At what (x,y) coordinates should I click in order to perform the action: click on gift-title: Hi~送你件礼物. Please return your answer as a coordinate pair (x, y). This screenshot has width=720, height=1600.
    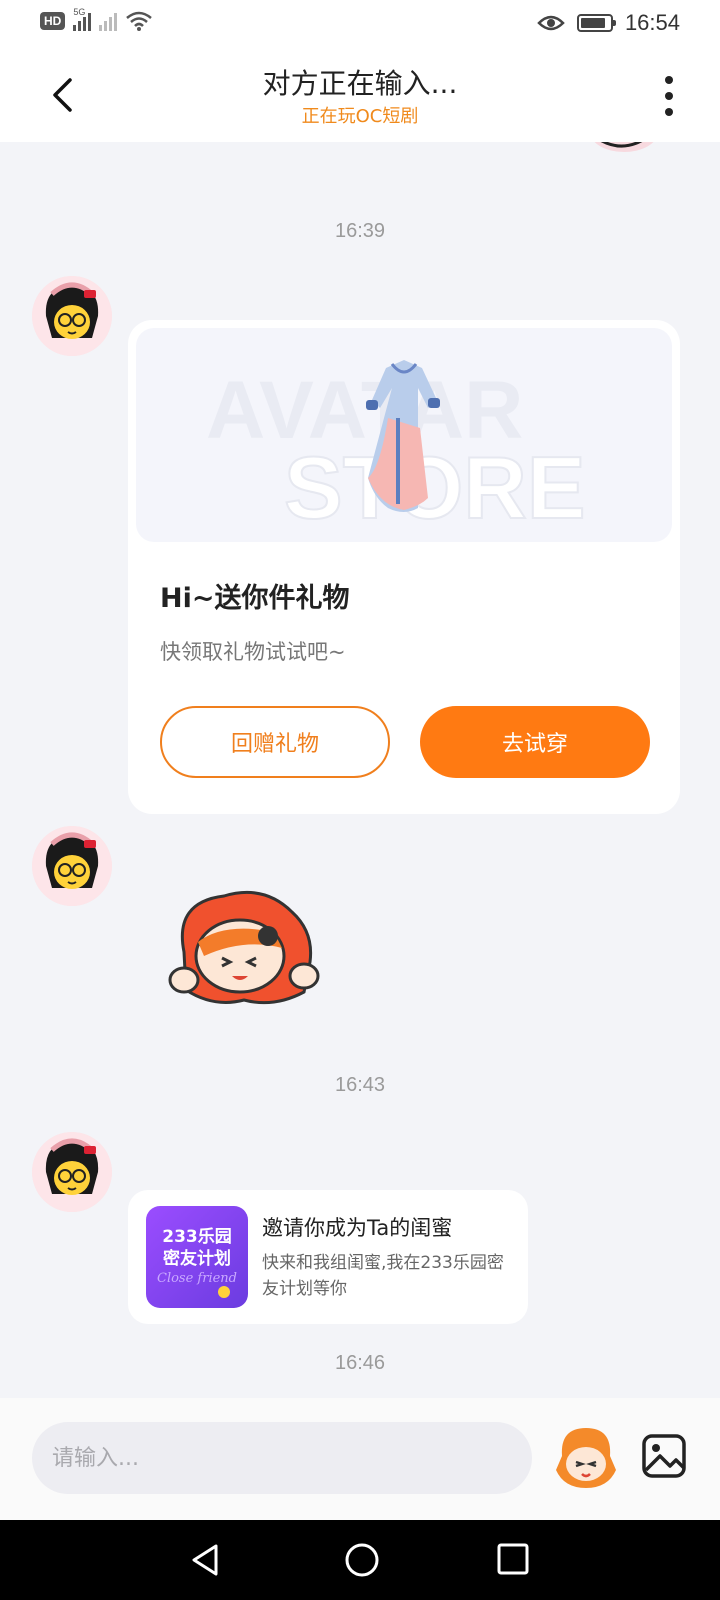
    Looking at the image, I should click on (255, 598).